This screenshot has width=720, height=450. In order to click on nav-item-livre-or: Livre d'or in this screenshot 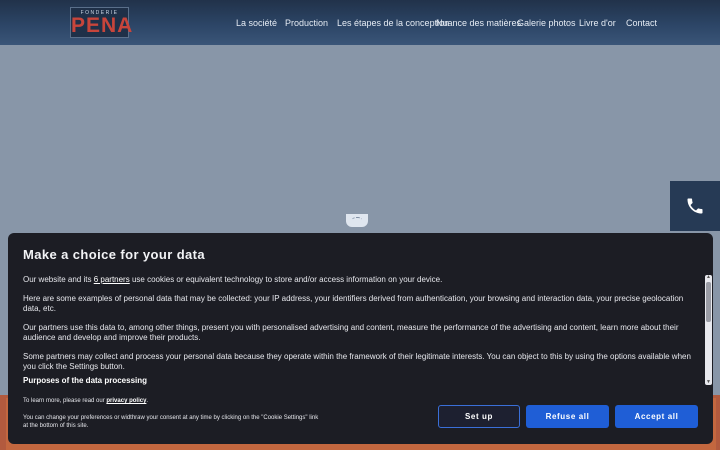, I will do `click(597, 23)`.